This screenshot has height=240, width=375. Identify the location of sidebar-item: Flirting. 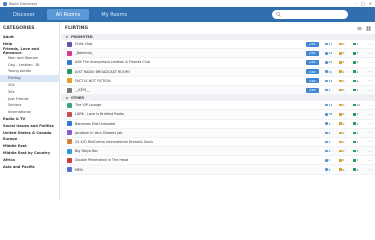
(29, 78).